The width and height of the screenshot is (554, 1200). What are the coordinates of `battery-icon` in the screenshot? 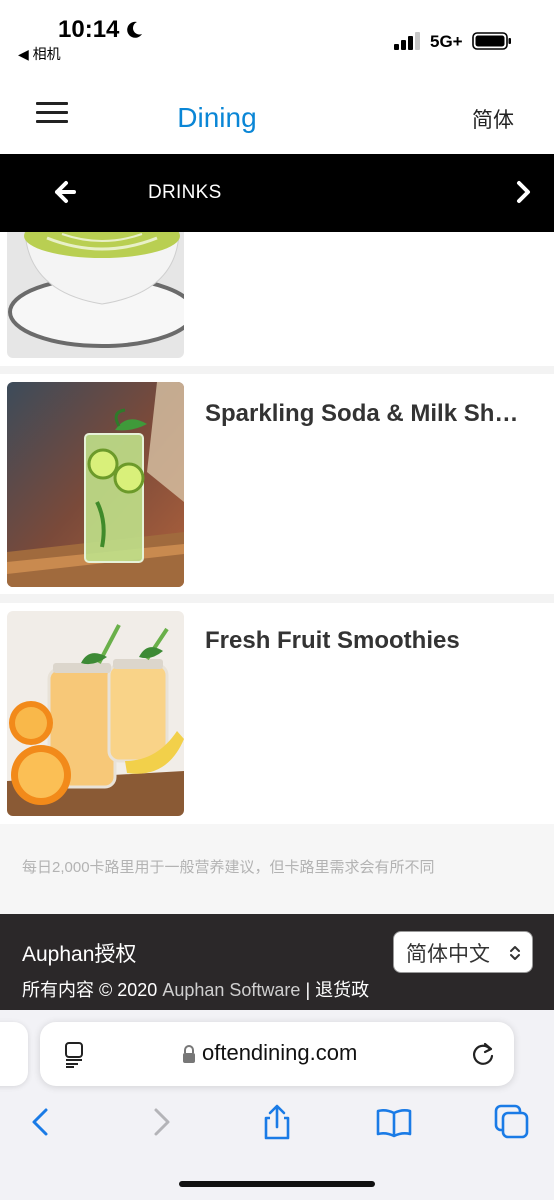 It's located at (491, 41).